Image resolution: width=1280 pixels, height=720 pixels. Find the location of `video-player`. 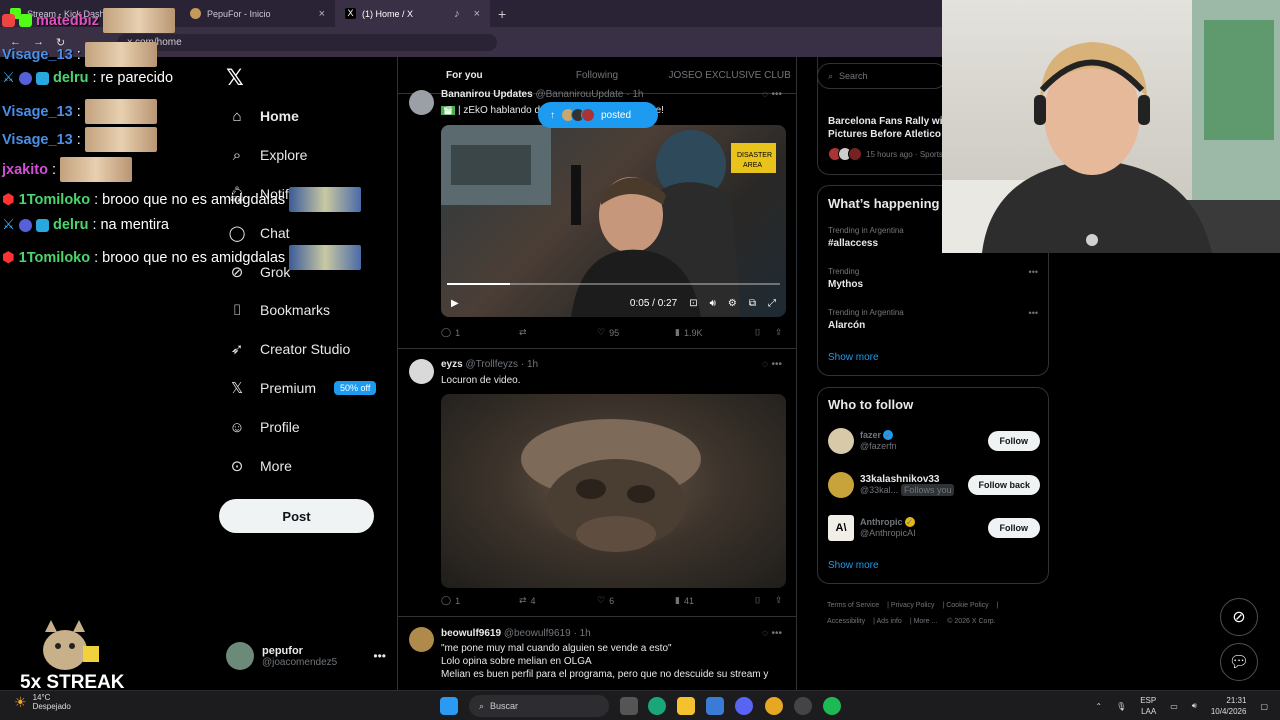

video-player is located at coordinates (613, 491).